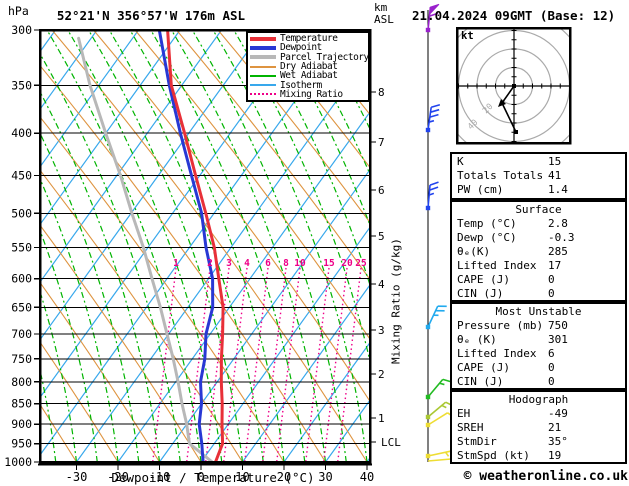  I want to click on info-row-label: Lifted Index, so click(497, 353).